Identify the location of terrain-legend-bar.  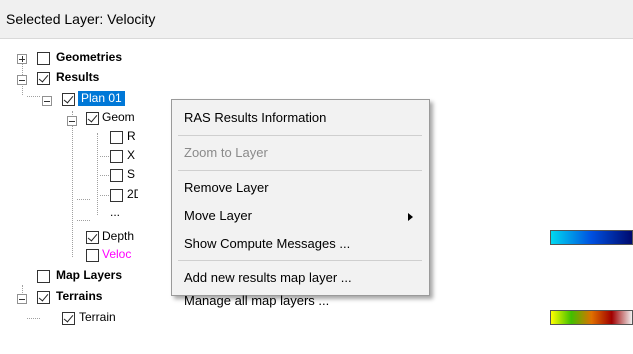
(591, 317).